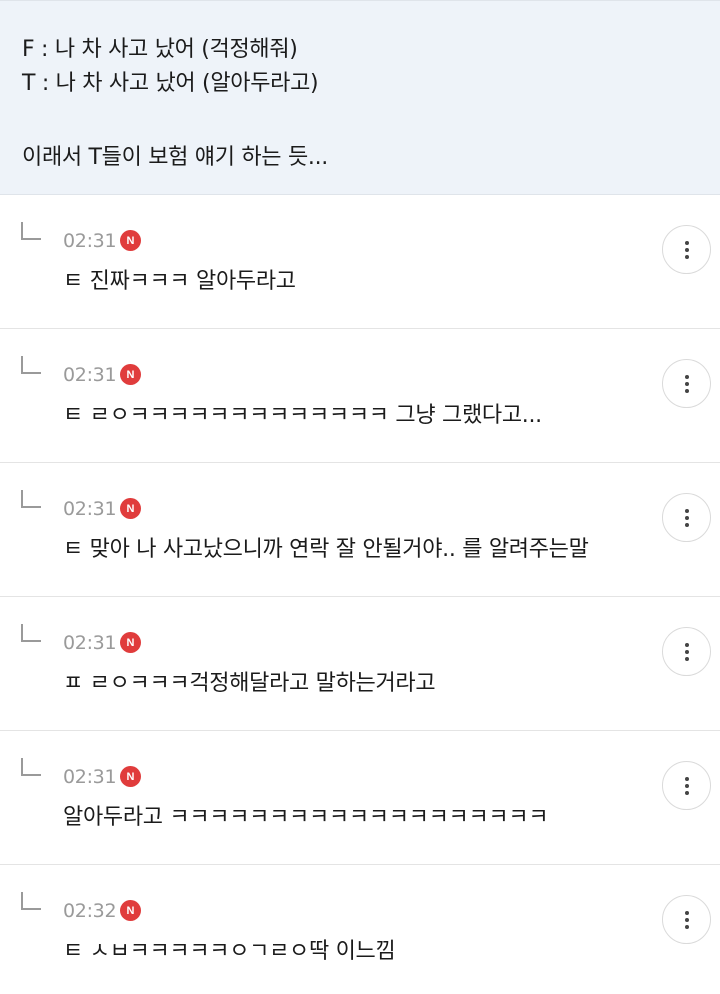 This screenshot has width=720, height=994. I want to click on comment-item: 02:31 N ㅍ ㄹㅇㅋㅋㅋ걱정해달라고 말하는거라고, so click(360, 664).